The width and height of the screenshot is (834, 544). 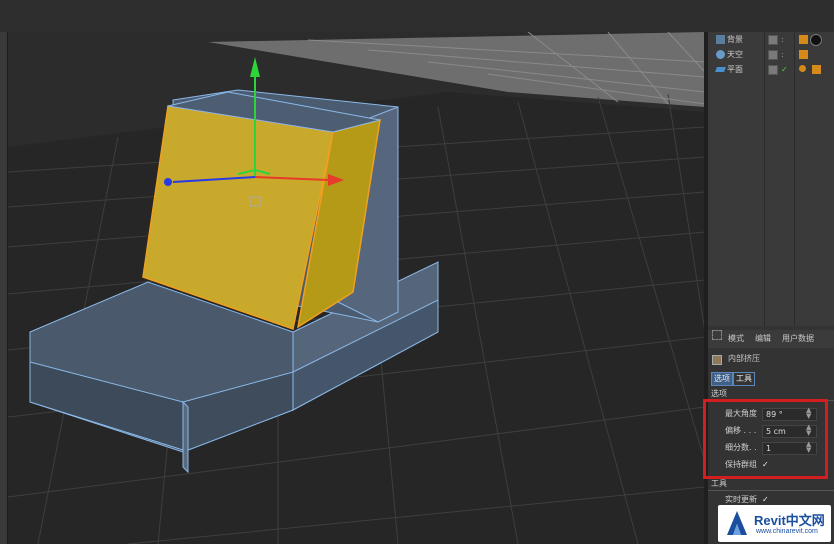 What do you see at coordinates (722, 379) in the screenshot?
I see `tab-options: 选项` at bounding box center [722, 379].